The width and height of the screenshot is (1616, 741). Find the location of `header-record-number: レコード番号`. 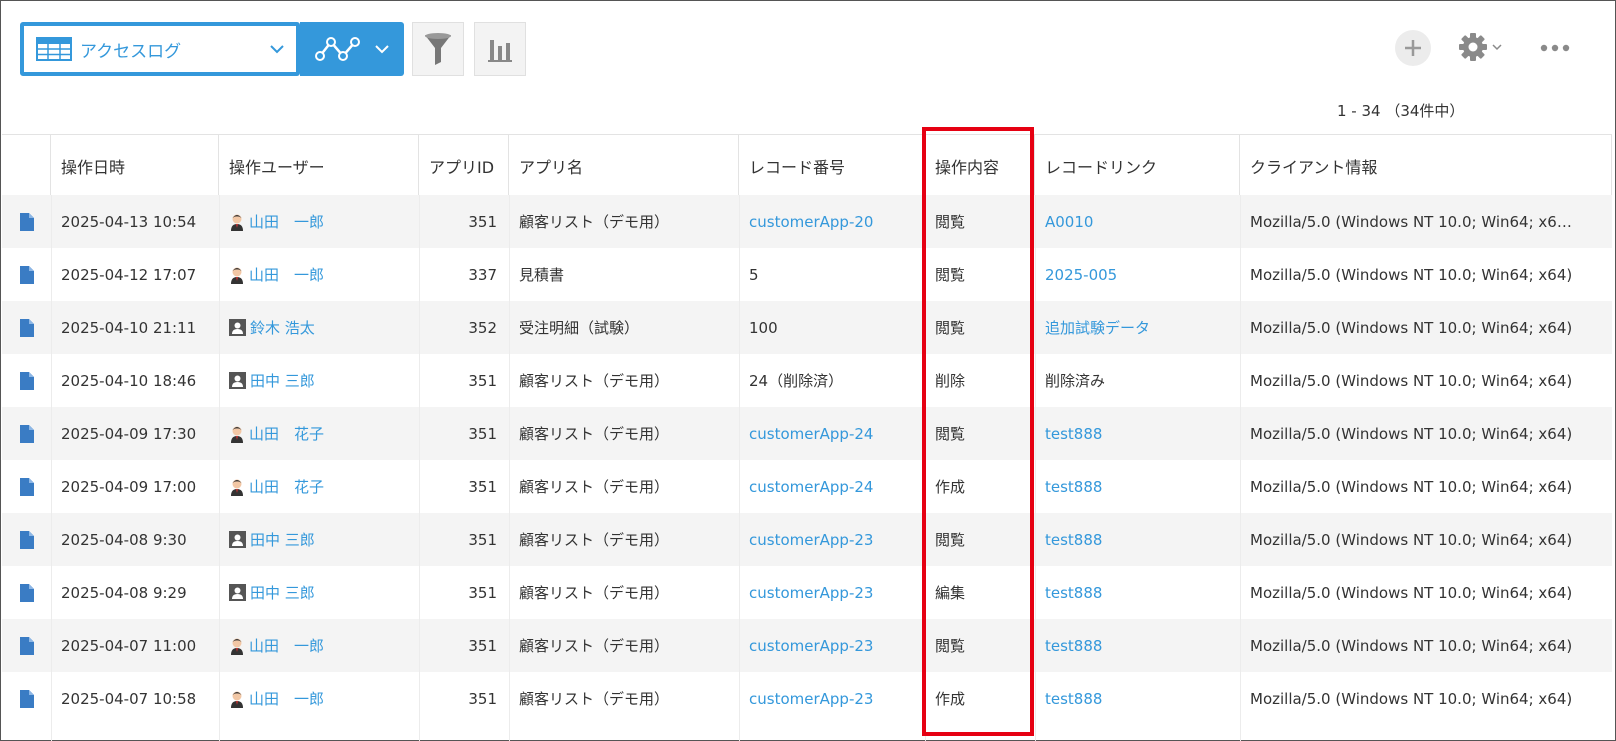

header-record-number: レコード番号 is located at coordinates (832, 165).